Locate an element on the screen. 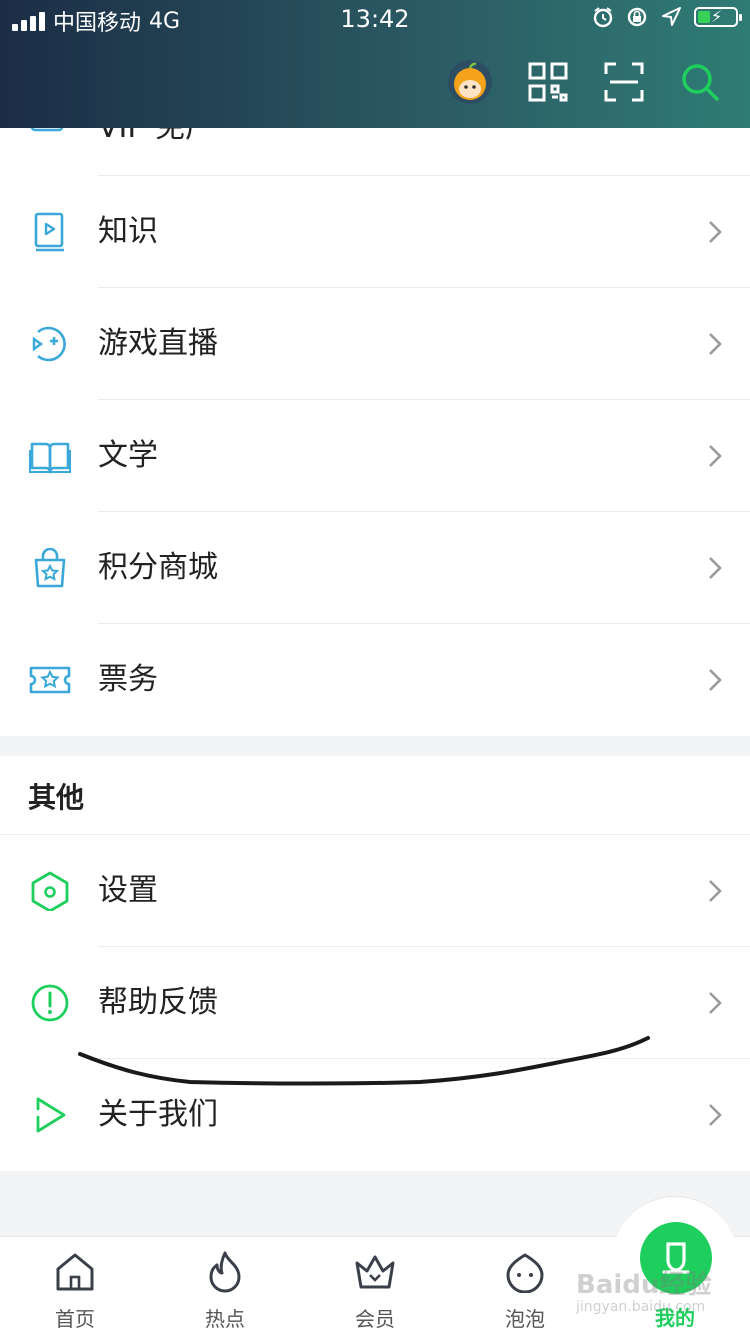 The image size is (750, 1335). menu-item-help-feedback: 帮助反馈 is located at coordinates (375, 1003).